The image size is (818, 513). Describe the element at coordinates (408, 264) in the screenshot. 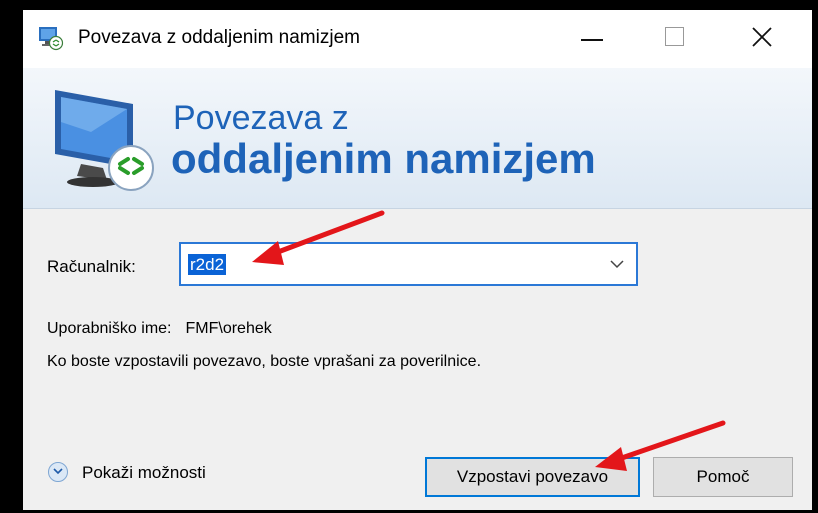

I see `computer-combobox: r2d2` at that location.